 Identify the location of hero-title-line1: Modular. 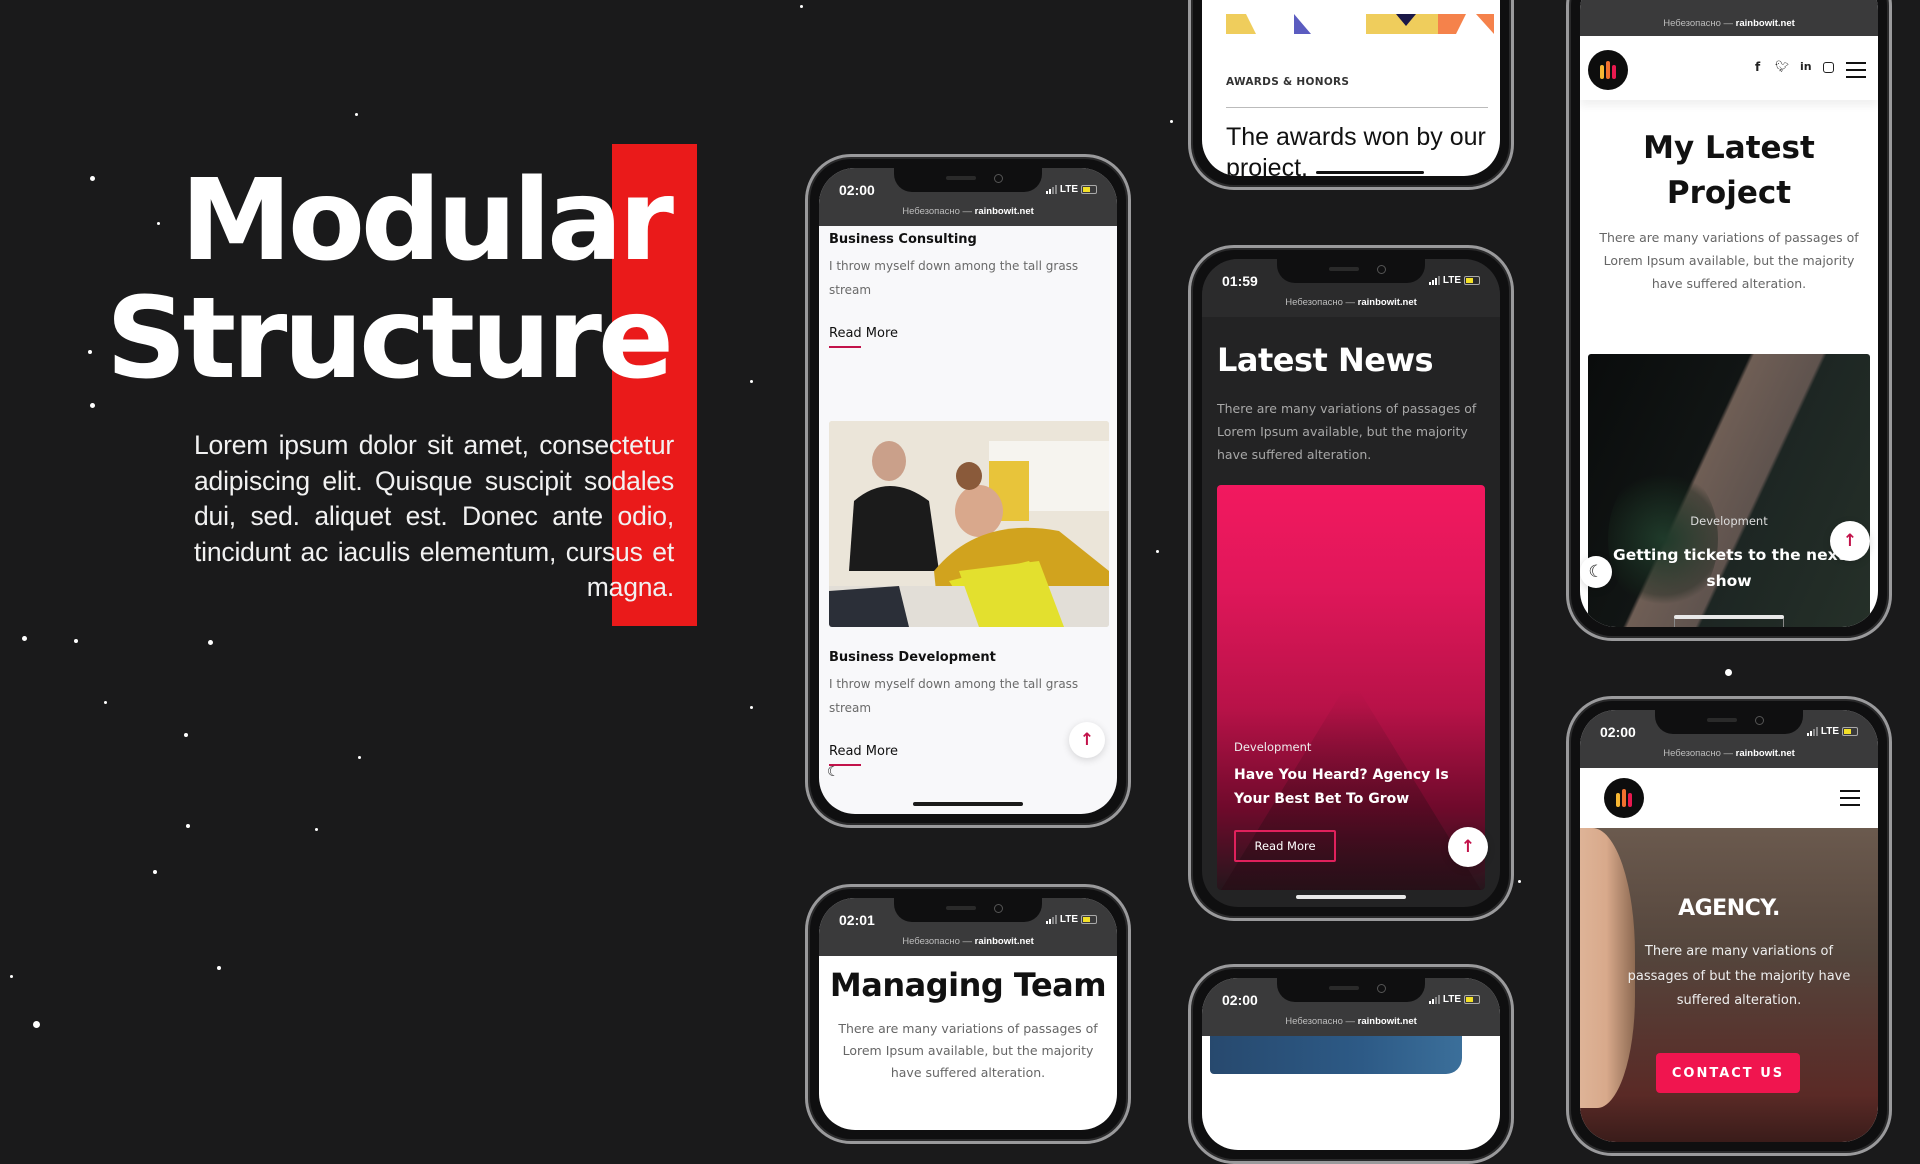
(427, 221).